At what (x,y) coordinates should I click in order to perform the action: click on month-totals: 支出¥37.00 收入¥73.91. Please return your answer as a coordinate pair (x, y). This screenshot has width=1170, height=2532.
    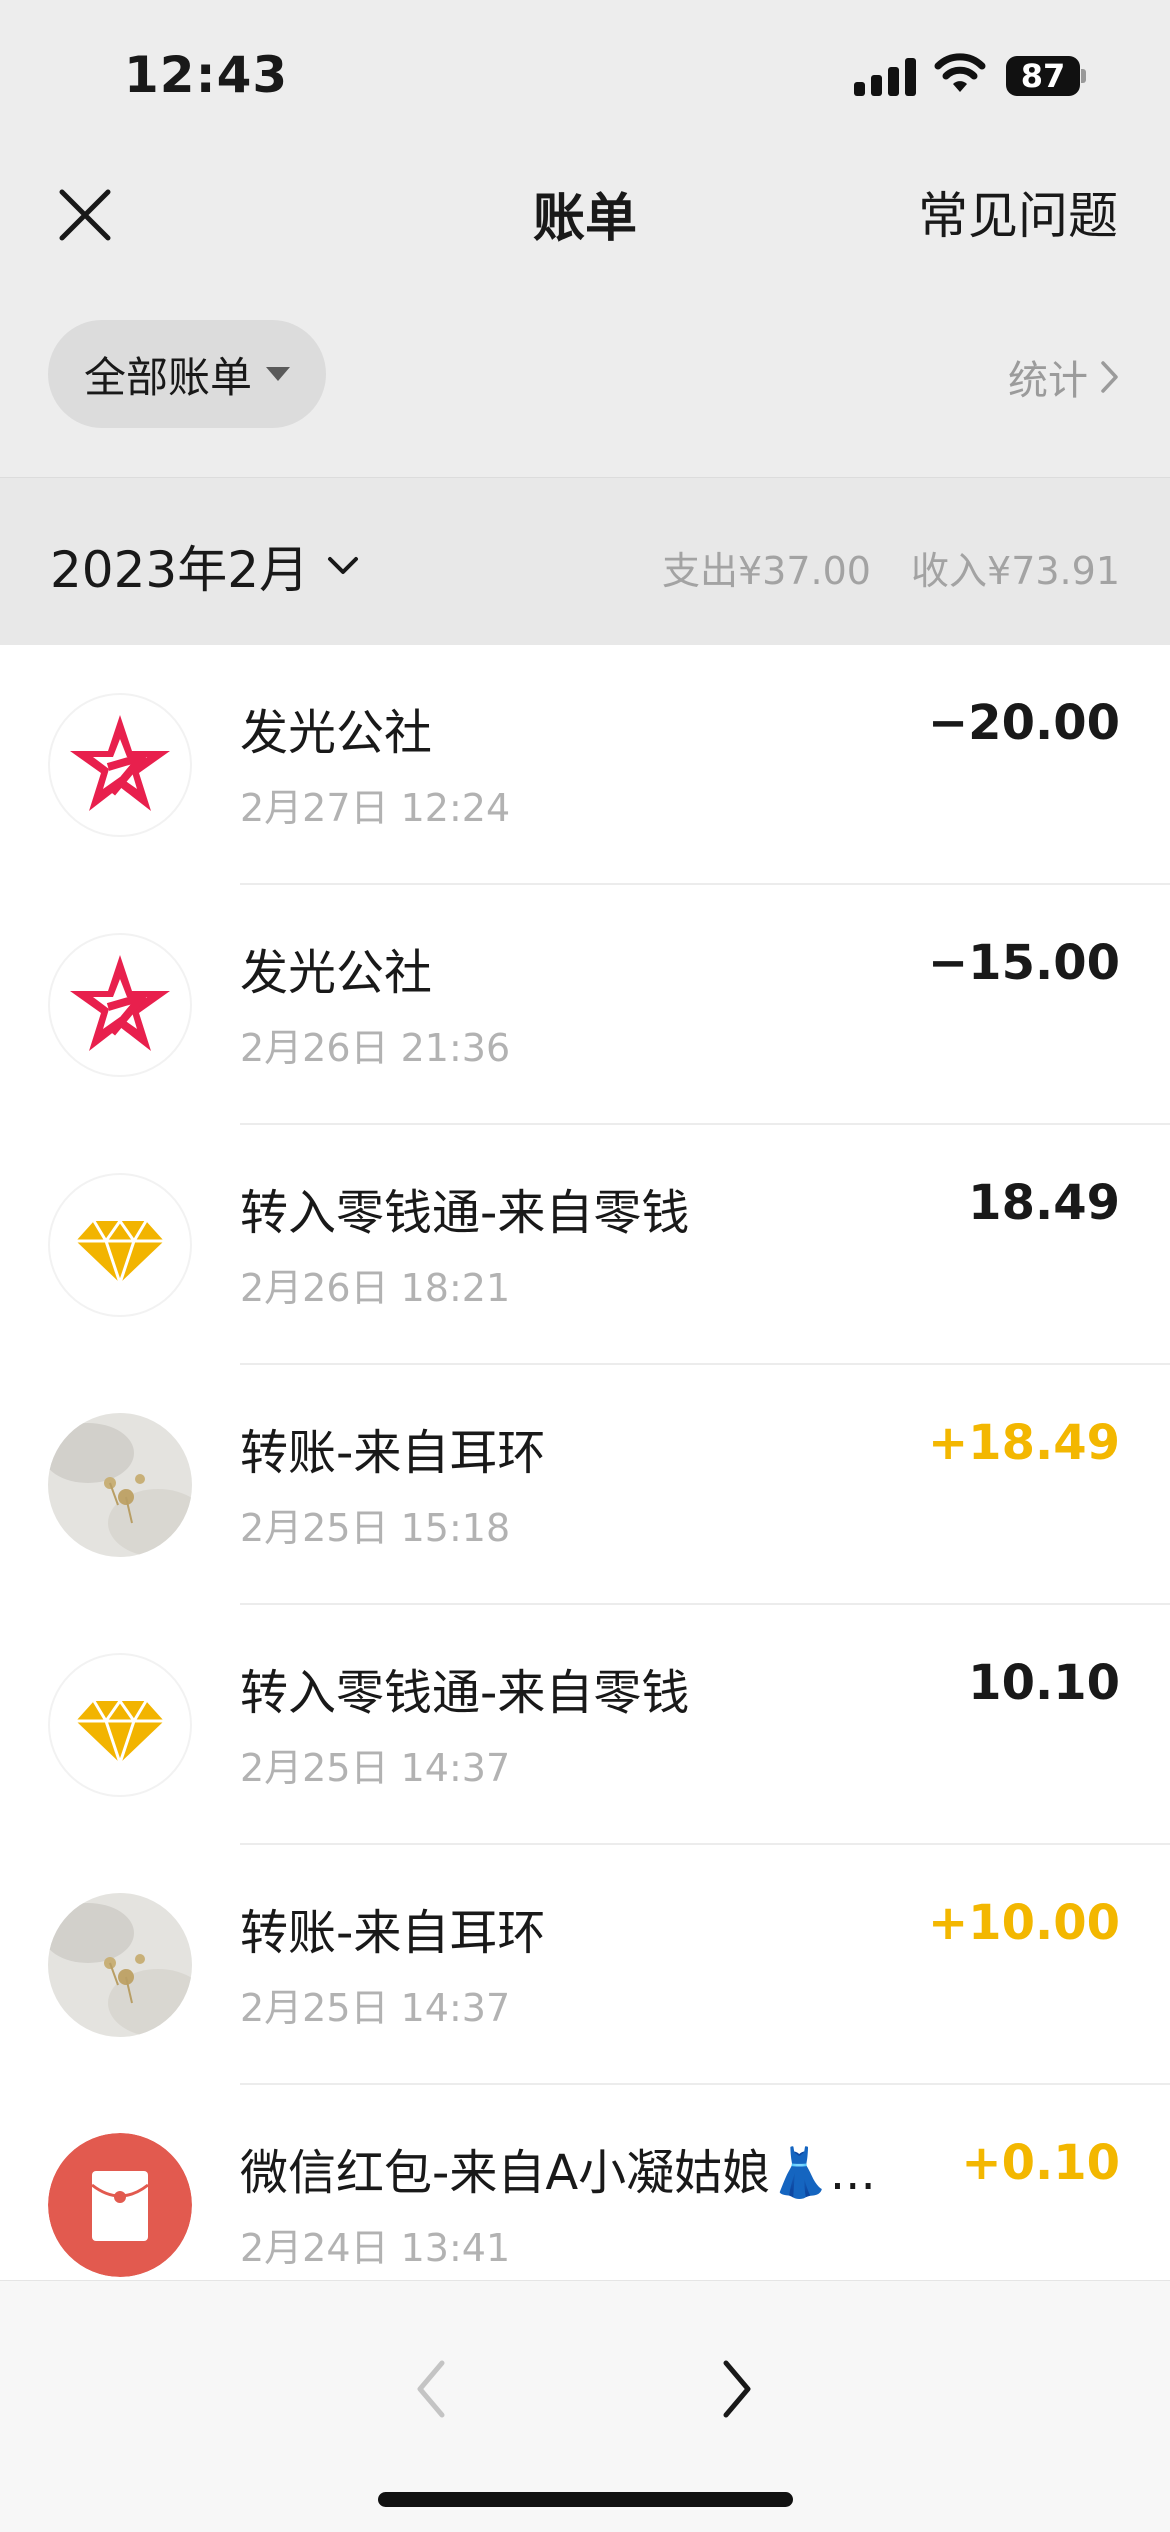
    Looking at the image, I should click on (891, 567).